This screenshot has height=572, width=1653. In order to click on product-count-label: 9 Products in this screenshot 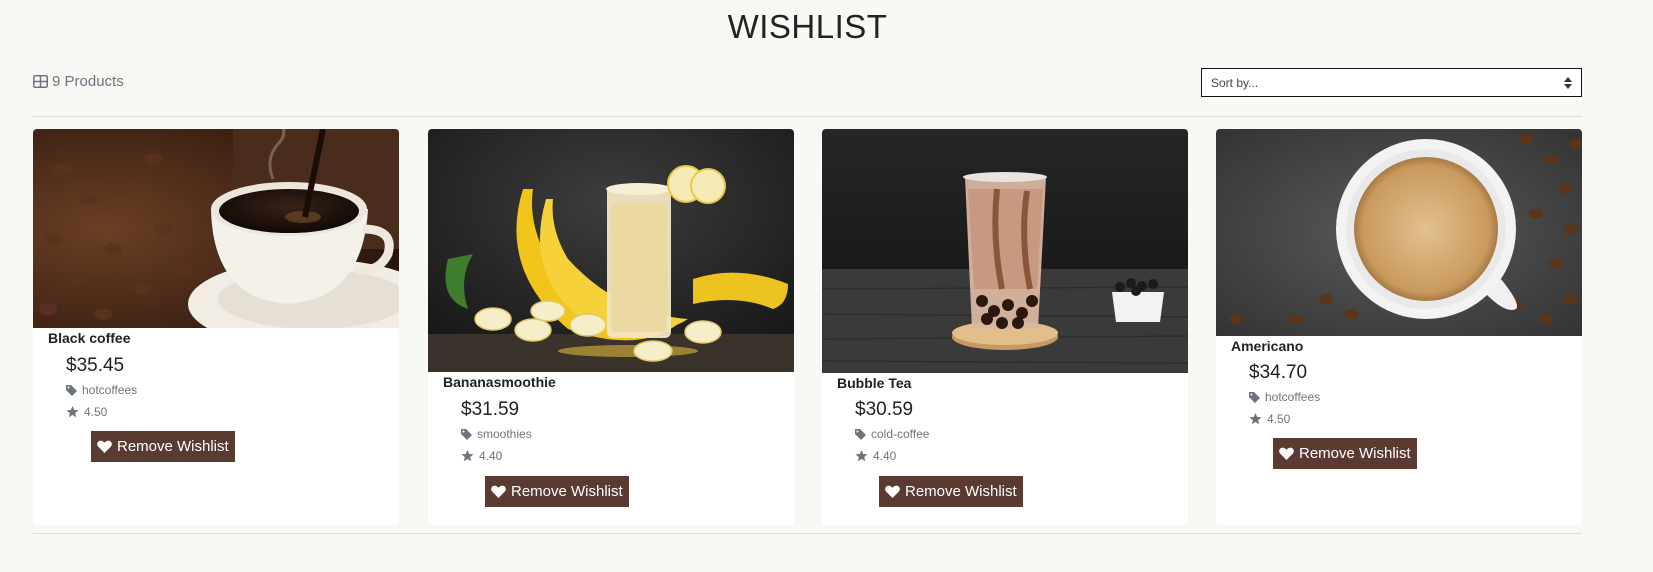, I will do `click(88, 81)`.